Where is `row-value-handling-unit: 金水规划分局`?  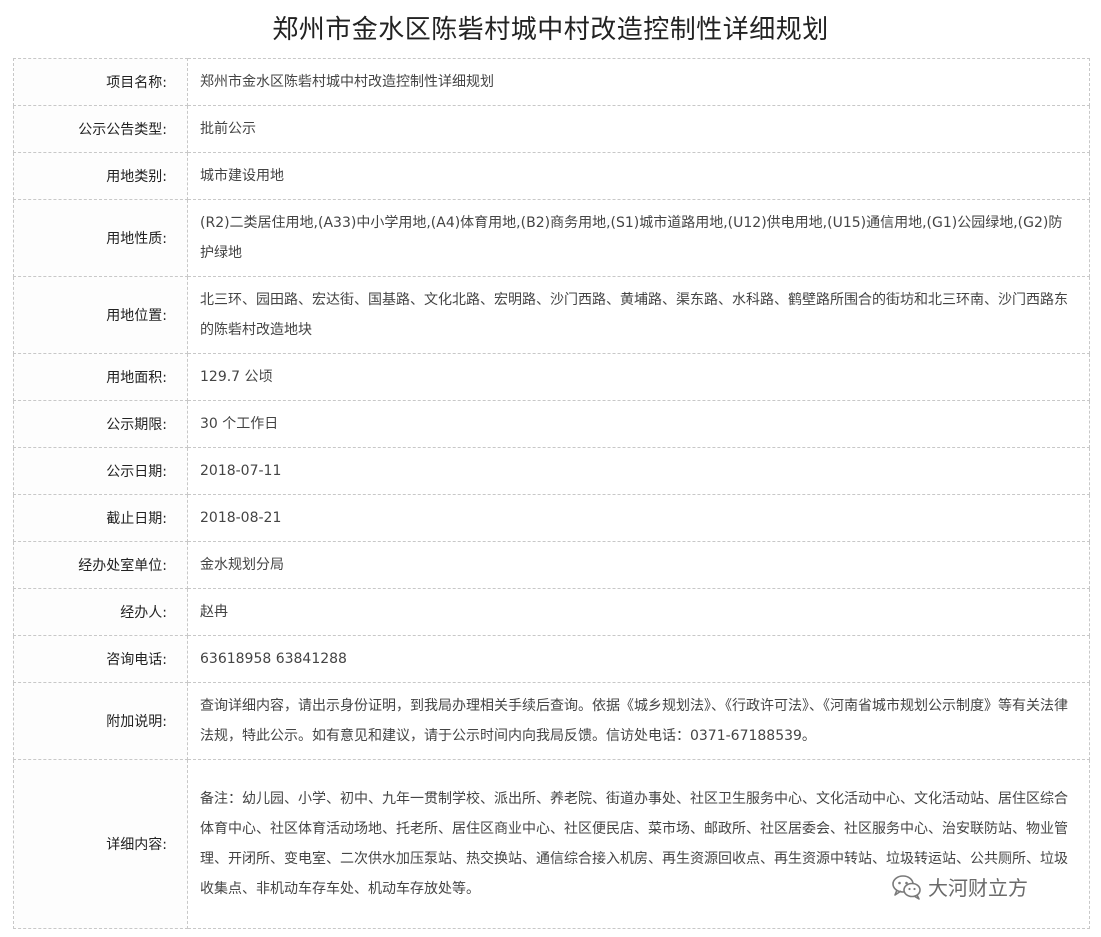 row-value-handling-unit: 金水规划分局 is located at coordinates (638, 565).